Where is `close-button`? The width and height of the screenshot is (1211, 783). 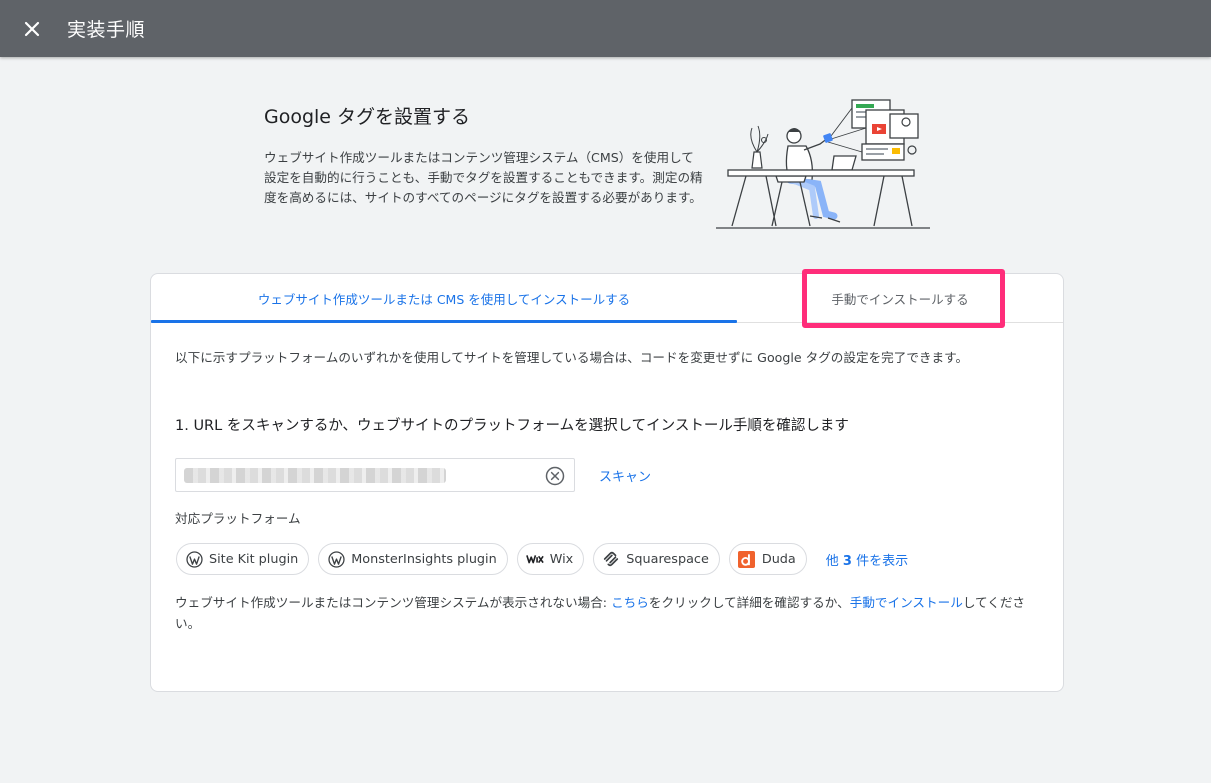 close-button is located at coordinates (32, 29).